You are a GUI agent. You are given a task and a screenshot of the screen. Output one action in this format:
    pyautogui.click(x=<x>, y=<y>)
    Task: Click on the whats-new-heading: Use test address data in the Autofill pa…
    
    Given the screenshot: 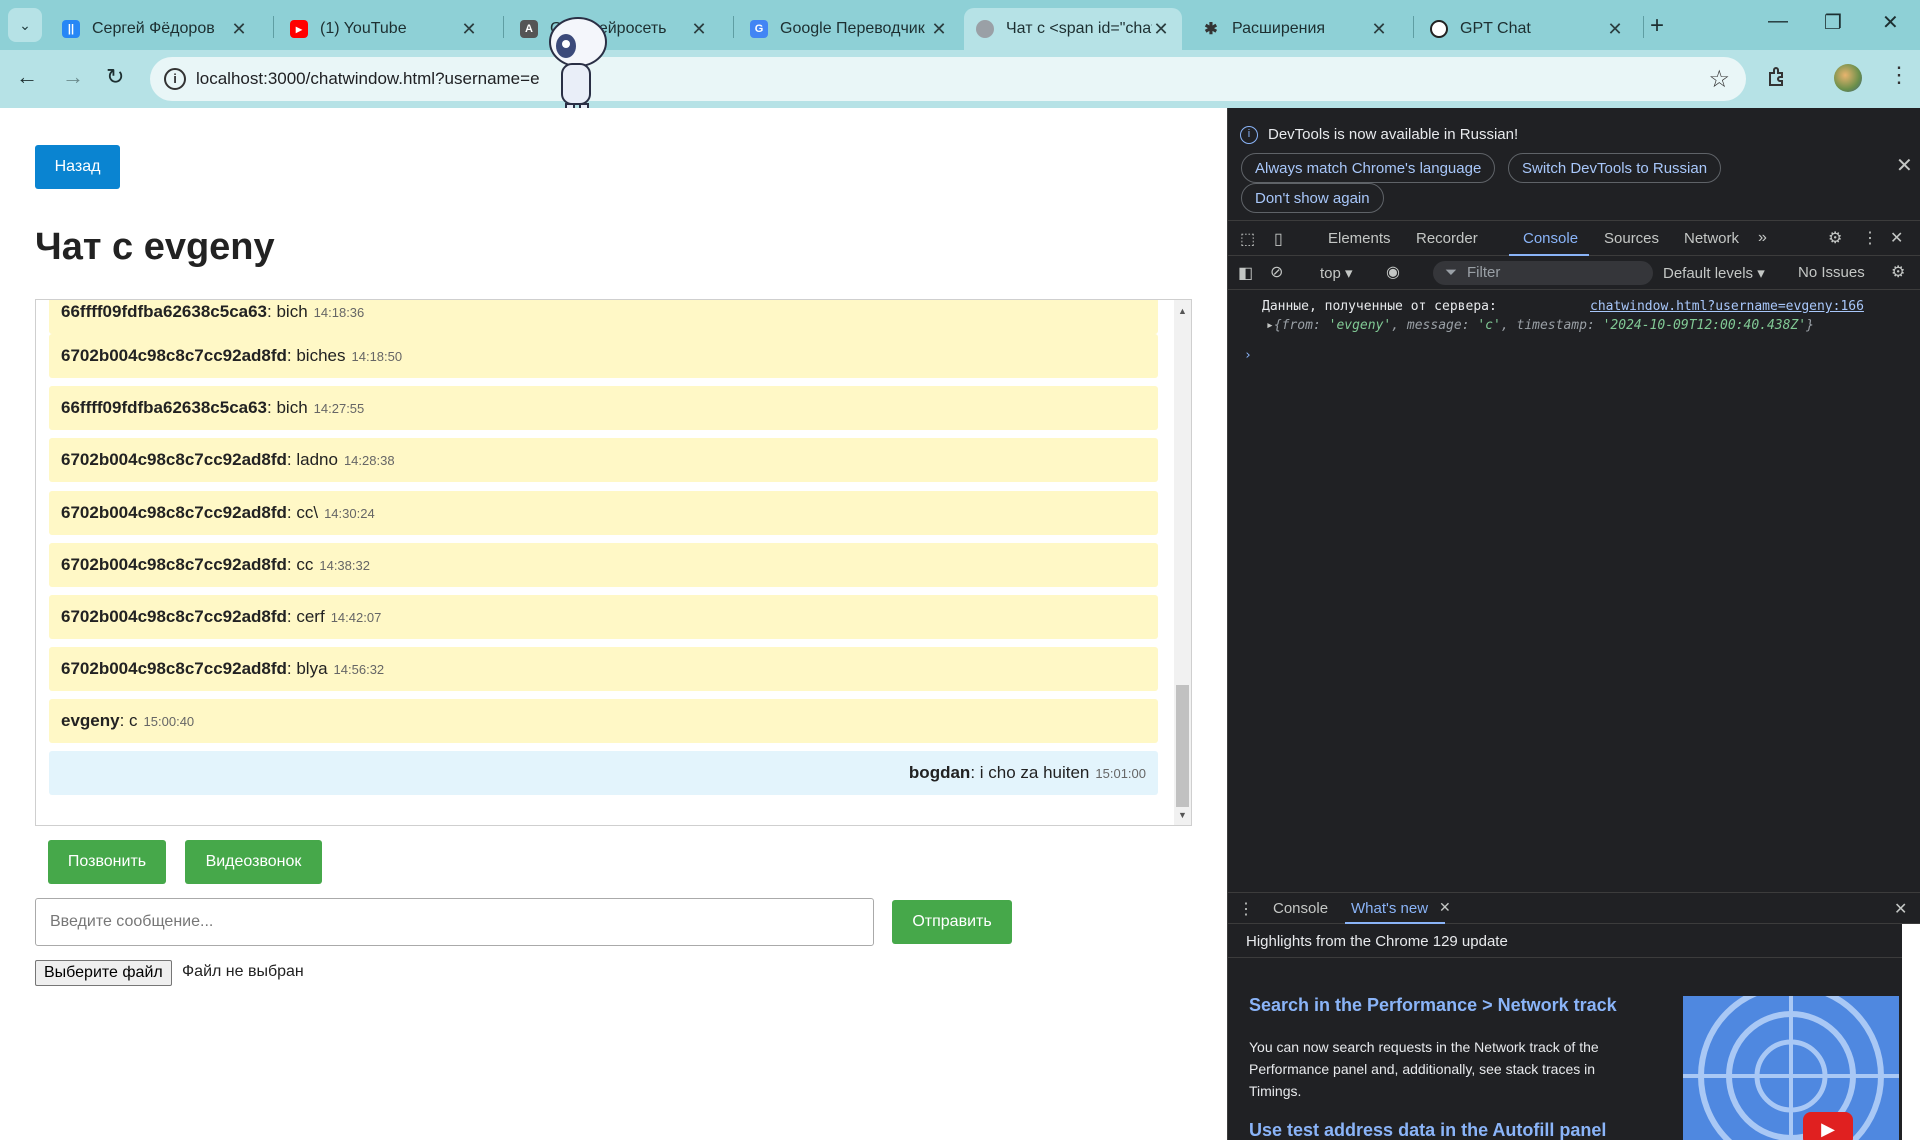 What is the action you would take?
    pyautogui.click(x=1427, y=1130)
    